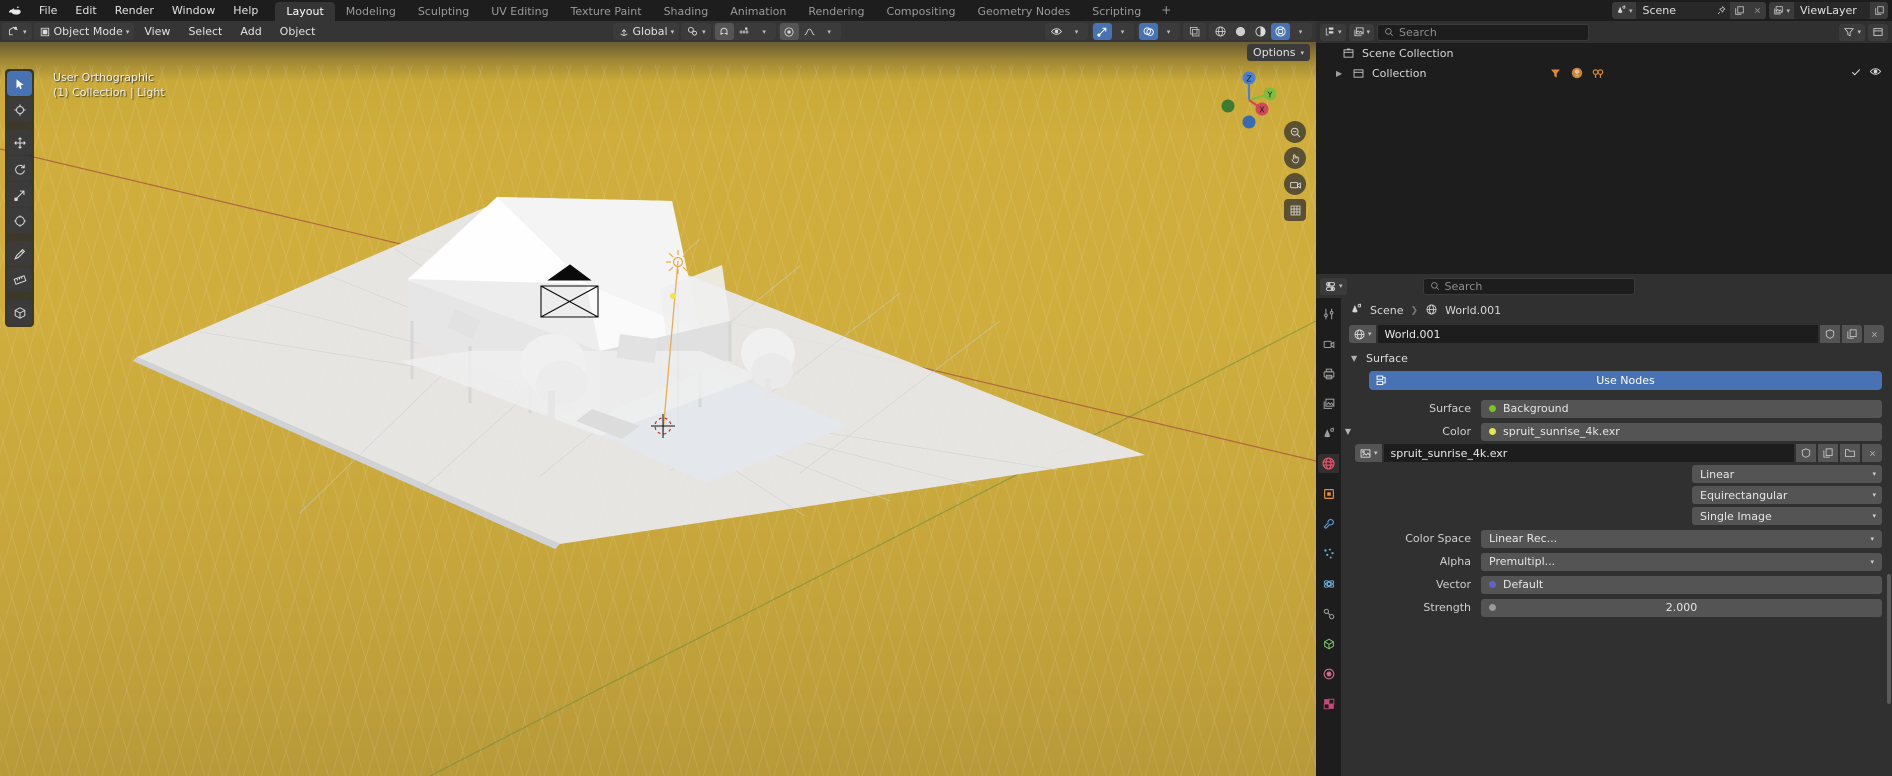 This screenshot has height=776, width=1892. I want to click on tweak-select-tool, so click(19, 83).